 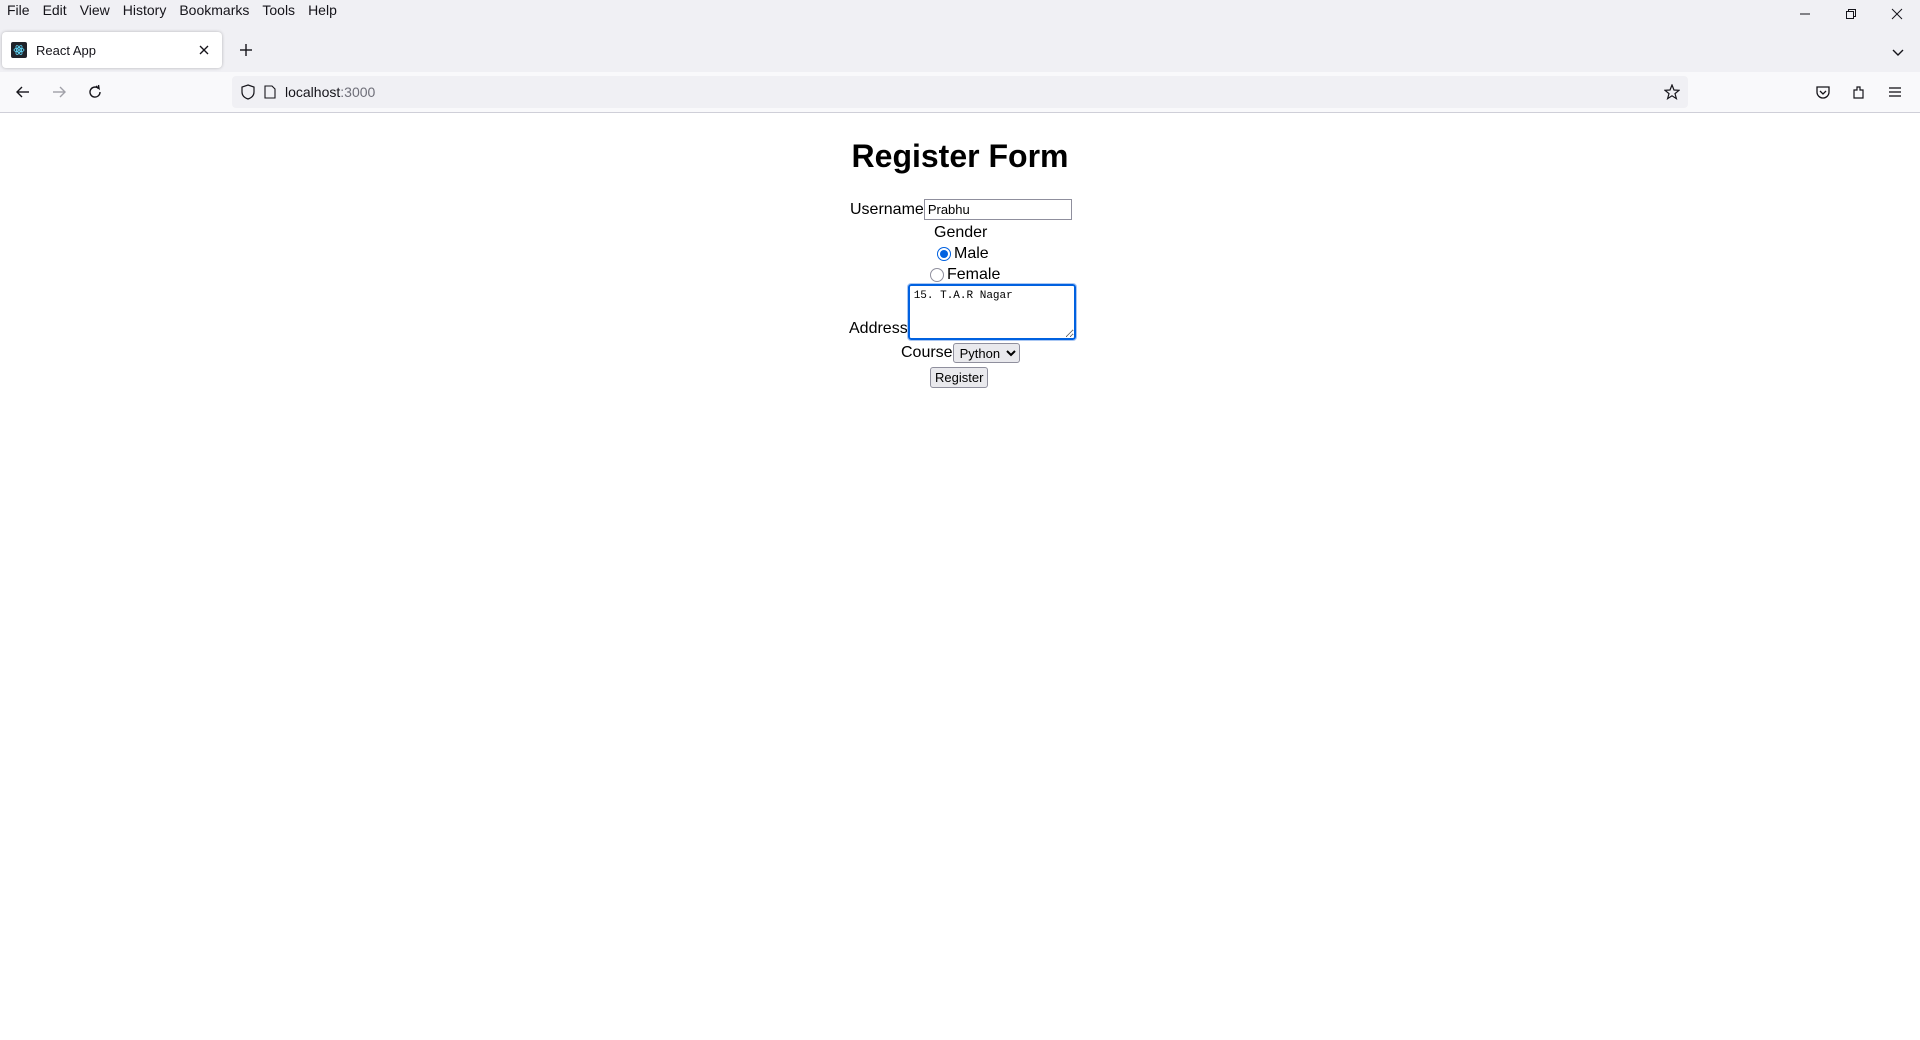 What do you see at coordinates (974, 274) in the screenshot?
I see `female-label: Female` at bounding box center [974, 274].